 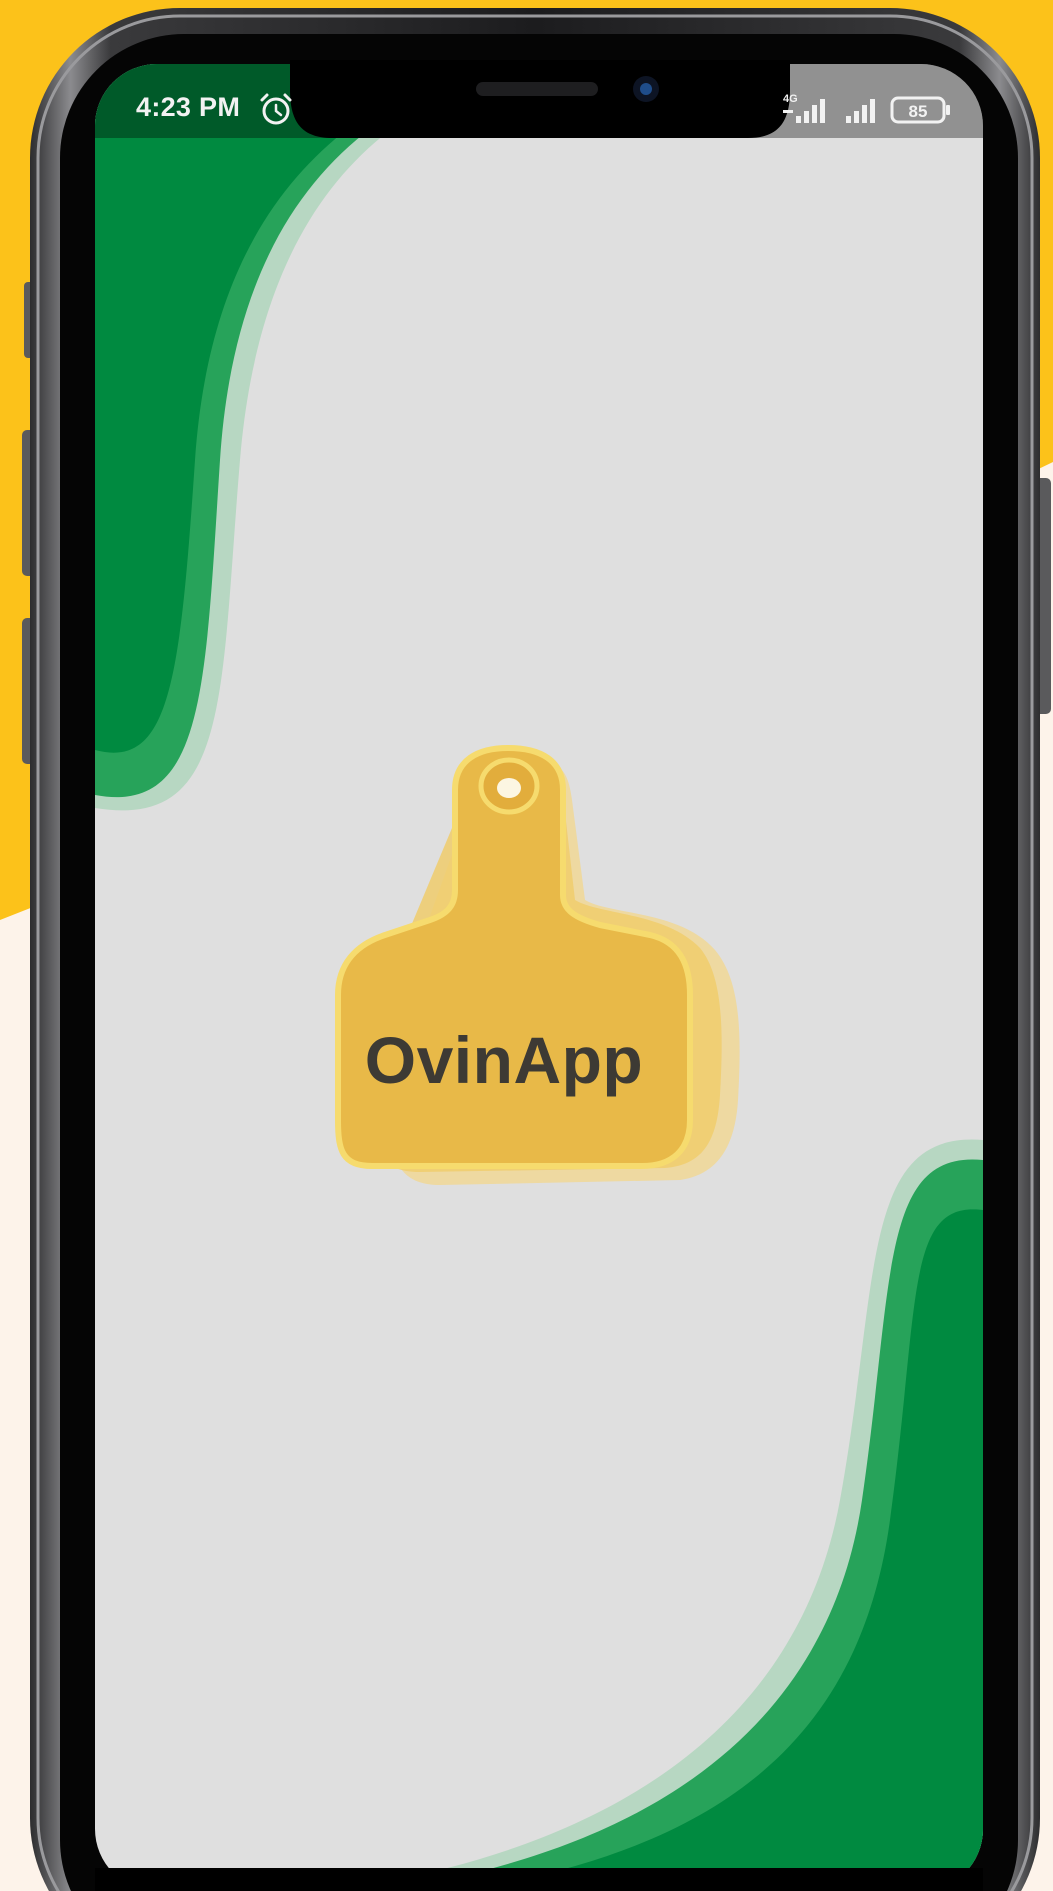 I want to click on front-camera-lens, so click(x=646, y=89).